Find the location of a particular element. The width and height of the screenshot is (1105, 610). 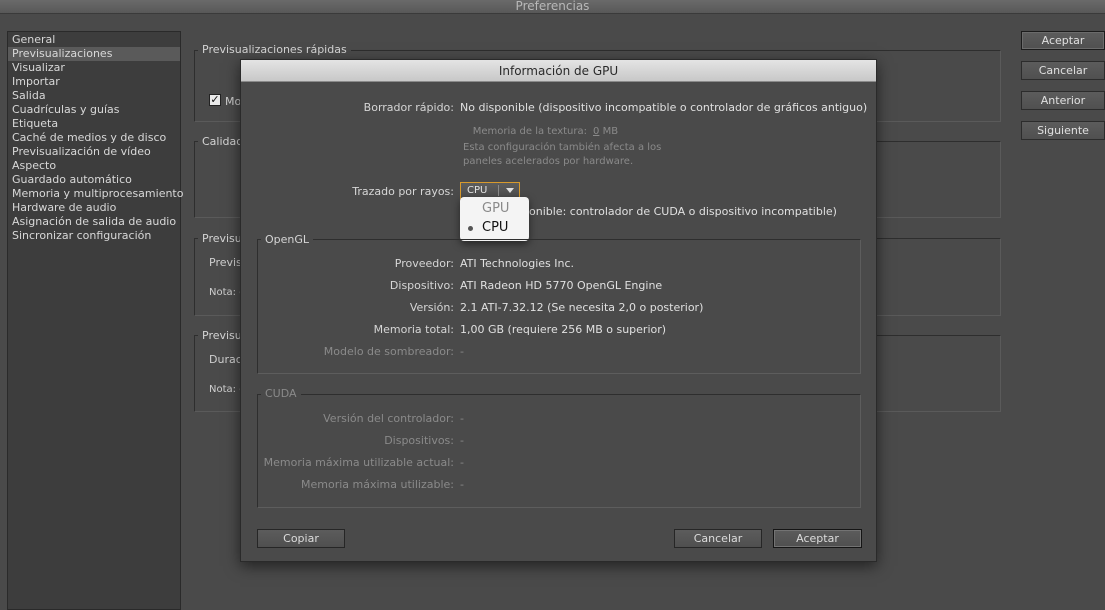

texture-memory-value: 0 is located at coordinates (596, 131).